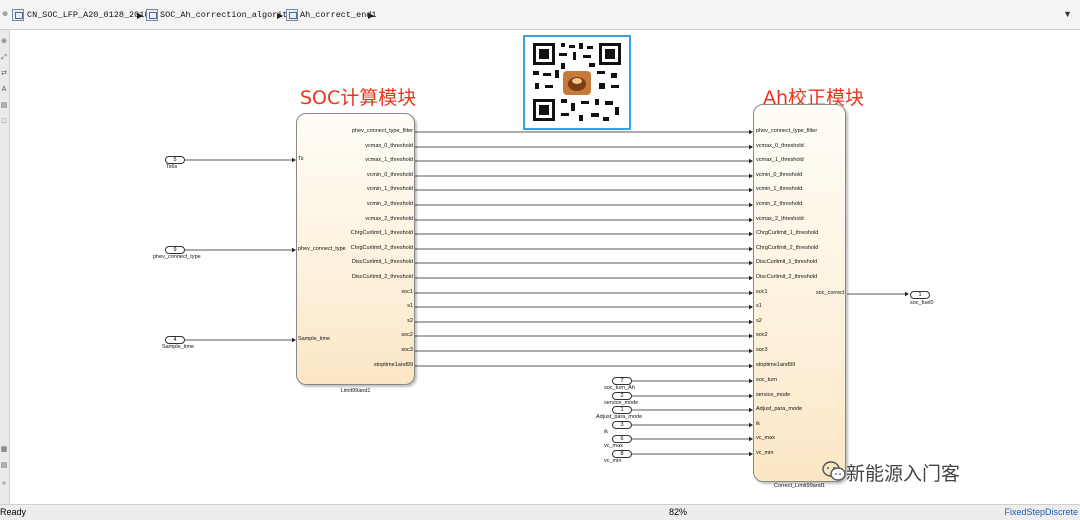 The width and height of the screenshot is (1080, 520). Describe the element at coordinates (407, 335) in the screenshot. I see `left-output-label: soc2` at that location.